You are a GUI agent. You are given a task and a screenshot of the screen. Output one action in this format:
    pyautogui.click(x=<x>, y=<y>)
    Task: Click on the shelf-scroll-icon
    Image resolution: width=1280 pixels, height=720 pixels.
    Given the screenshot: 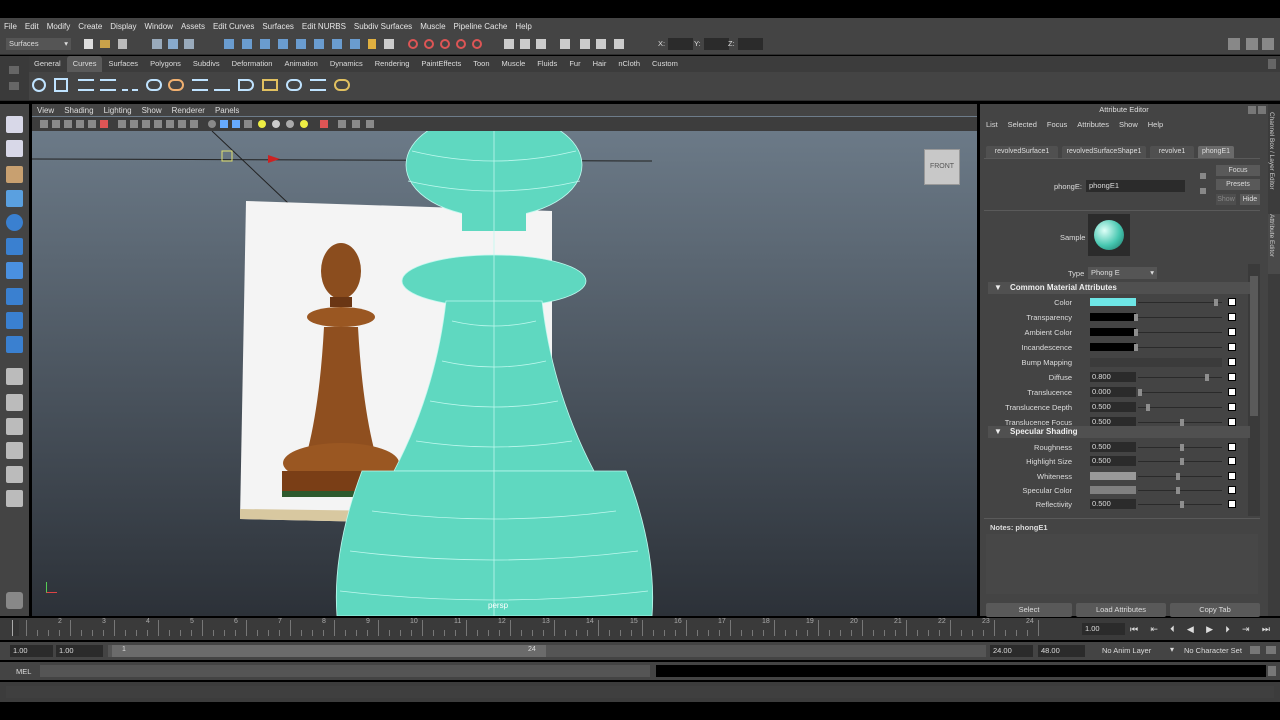 What is the action you would take?
    pyautogui.click(x=1272, y=64)
    